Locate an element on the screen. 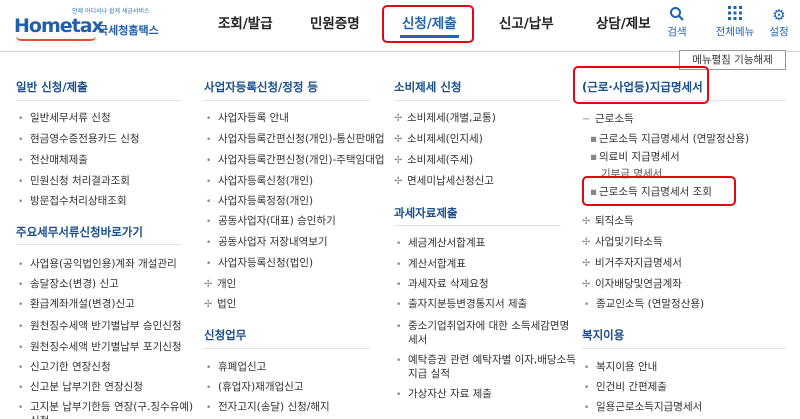 The width and height of the screenshot is (800, 419). section-title-welfare: 복지이용 is located at coordinates (603, 335).